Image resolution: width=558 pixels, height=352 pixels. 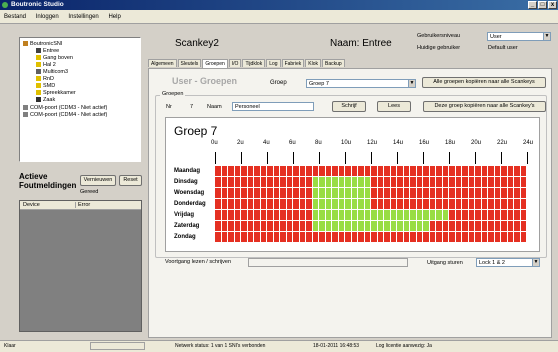 What do you see at coordinates (117, 346) in the screenshot?
I see `status-progress` at bounding box center [117, 346].